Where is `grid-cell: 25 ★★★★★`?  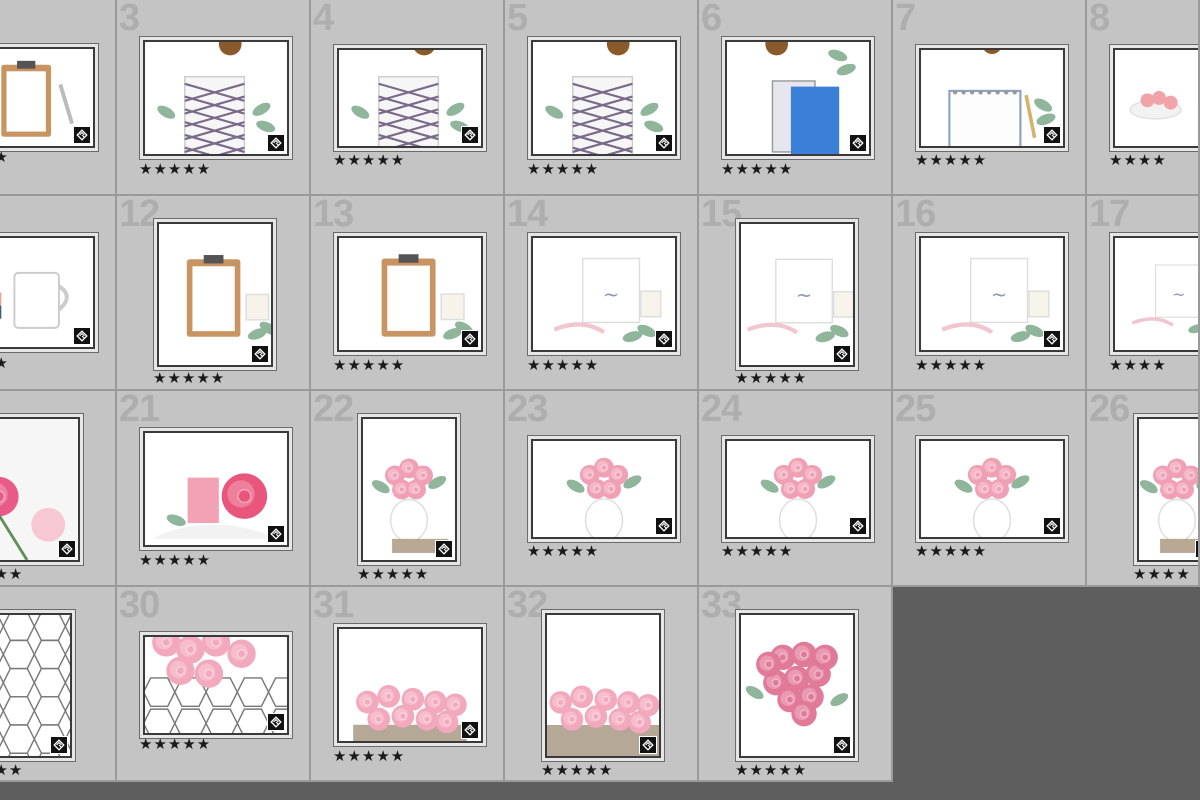
grid-cell: 25 ★★★★★ is located at coordinates (990, 489).